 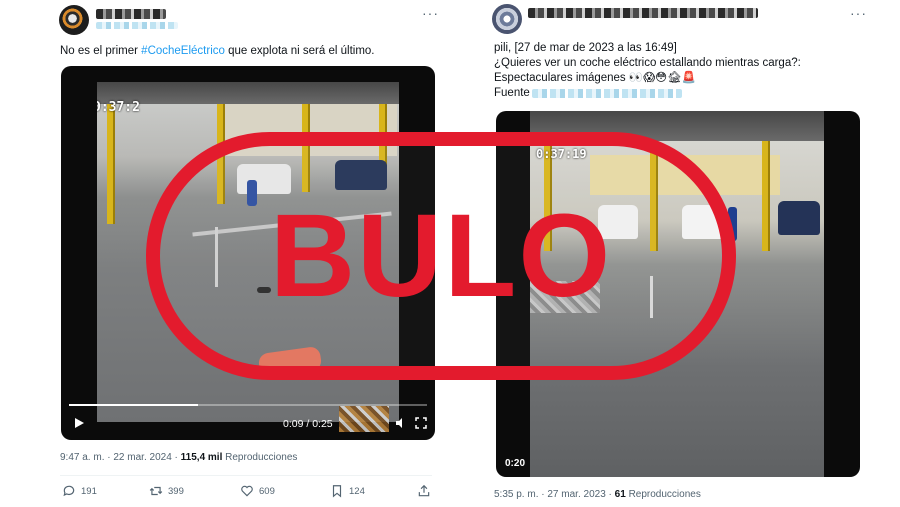 What do you see at coordinates (308, 424) in the screenshot?
I see `video-time-readout: 0:09 / 0:25` at bounding box center [308, 424].